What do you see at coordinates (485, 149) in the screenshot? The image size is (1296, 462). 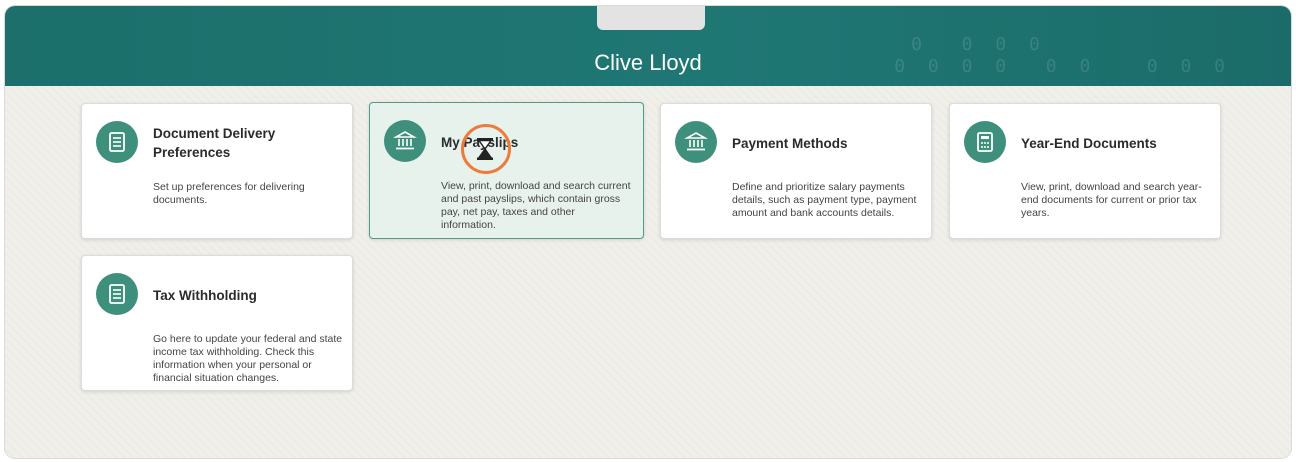 I see `hourglass-cursor-icon` at bounding box center [485, 149].